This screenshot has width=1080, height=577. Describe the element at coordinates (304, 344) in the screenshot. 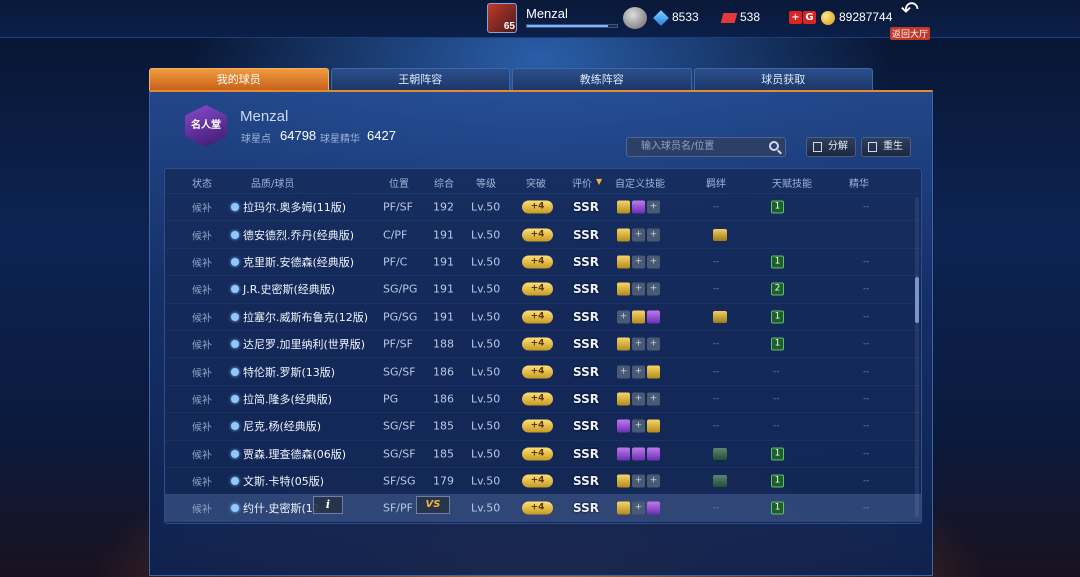

I see `player-name-cell: 达尼罗.加里纳利(世界版)` at that location.